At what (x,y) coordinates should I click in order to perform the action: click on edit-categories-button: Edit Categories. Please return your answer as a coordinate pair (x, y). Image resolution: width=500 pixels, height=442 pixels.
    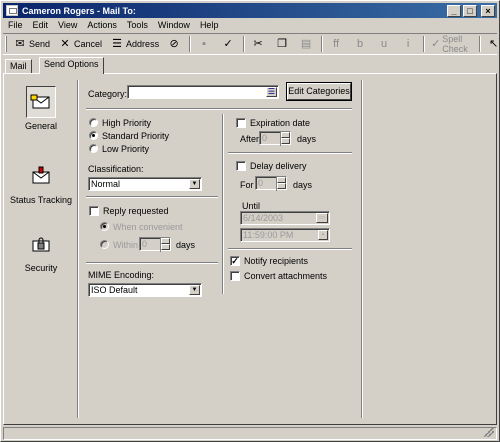
    Looking at the image, I should click on (319, 91).